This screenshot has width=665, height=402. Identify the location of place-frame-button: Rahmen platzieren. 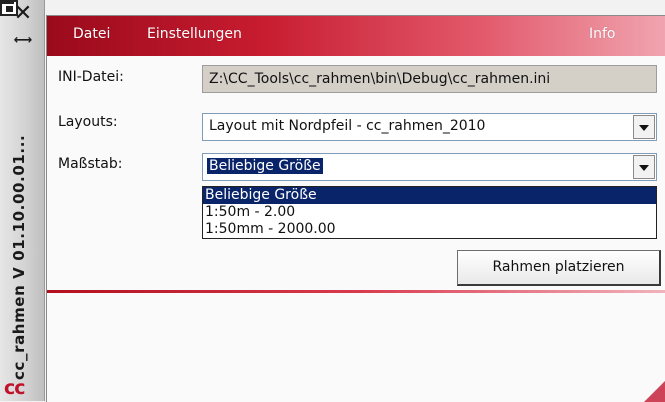
(559, 268).